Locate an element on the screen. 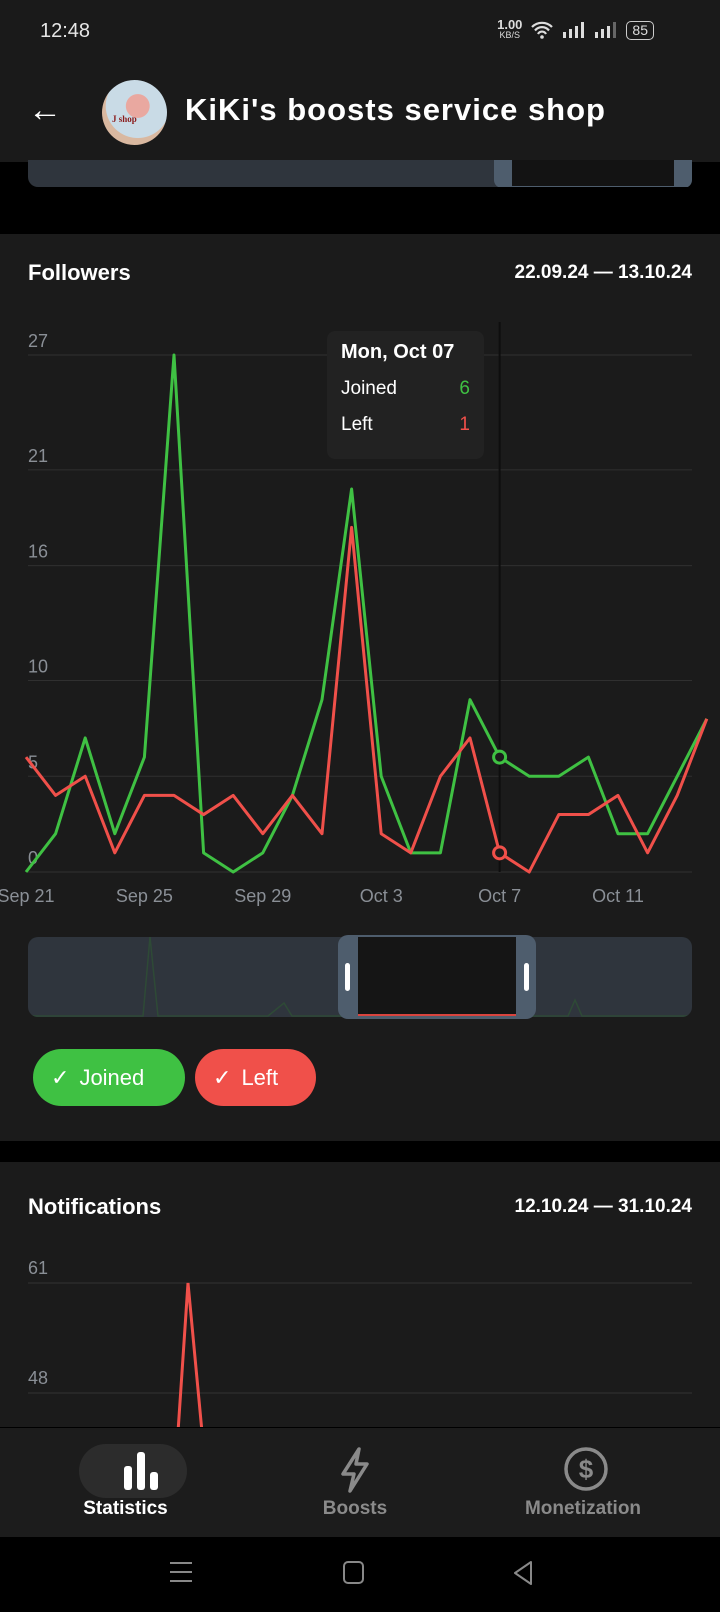  tooltip-left-label: Left is located at coordinates (357, 424).